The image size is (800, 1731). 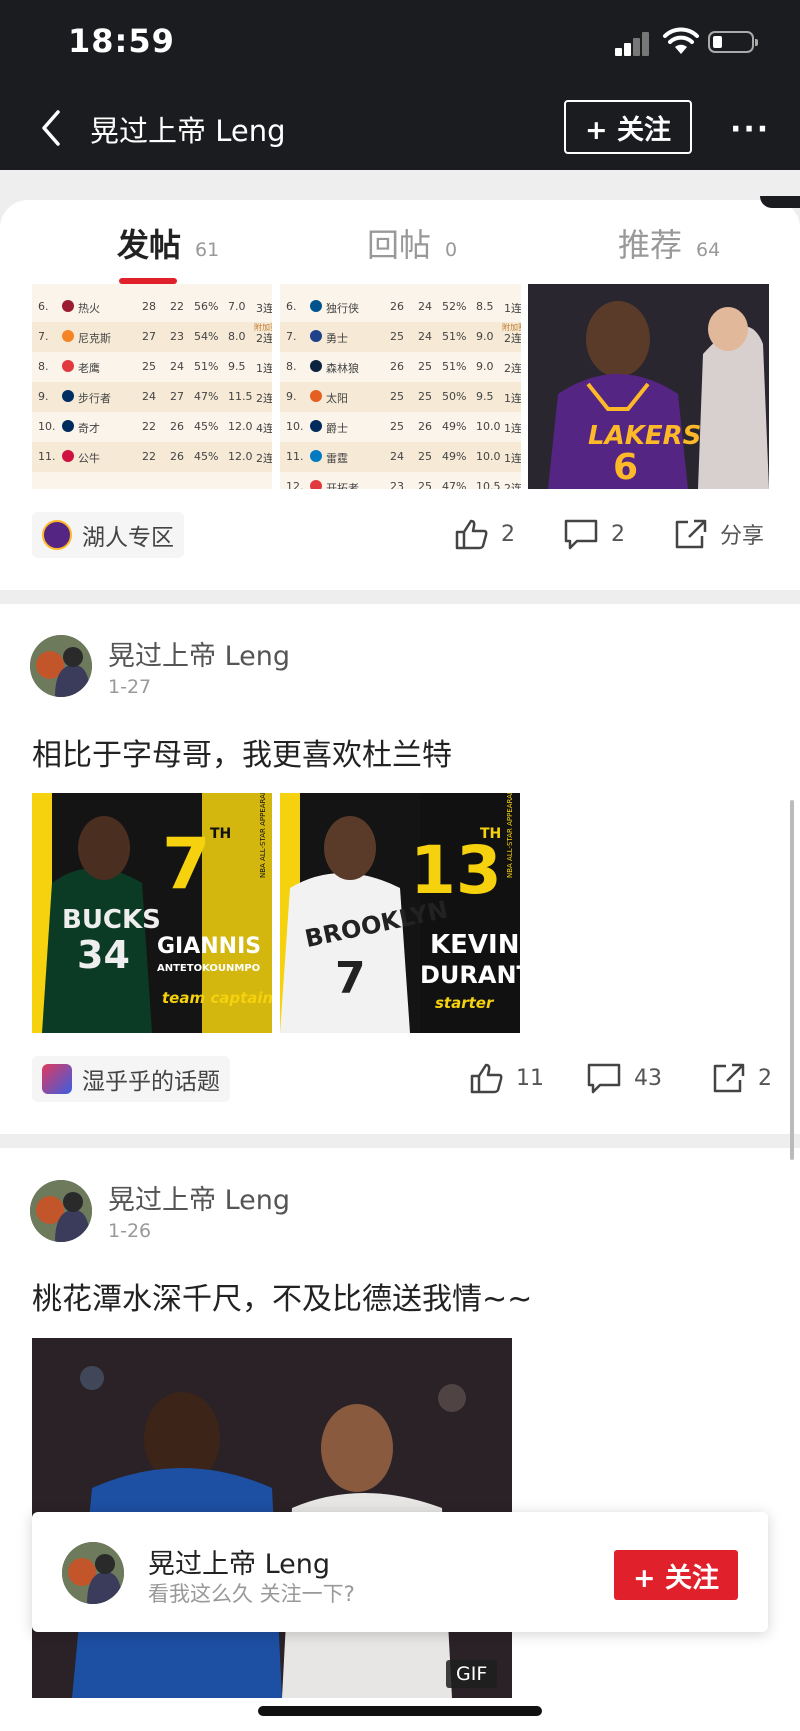 What do you see at coordinates (676, 1575) in the screenshot?
I see `popup-follow-button: + 关注` at bounding box center [676, 1575].